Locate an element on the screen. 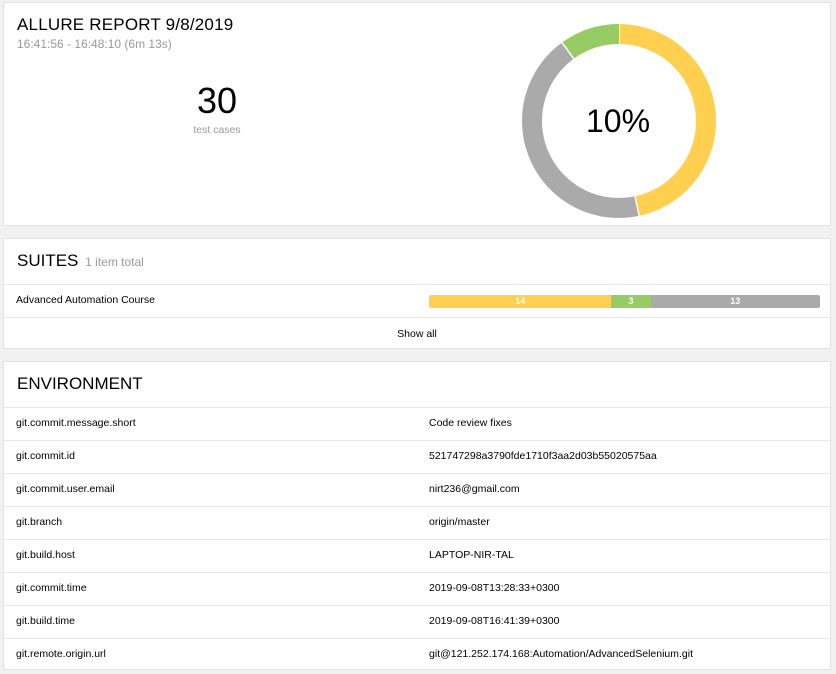 This screenshot has height=674, width=836. environment-title: ENVIRONMENT is located at coordinates (80, 383).